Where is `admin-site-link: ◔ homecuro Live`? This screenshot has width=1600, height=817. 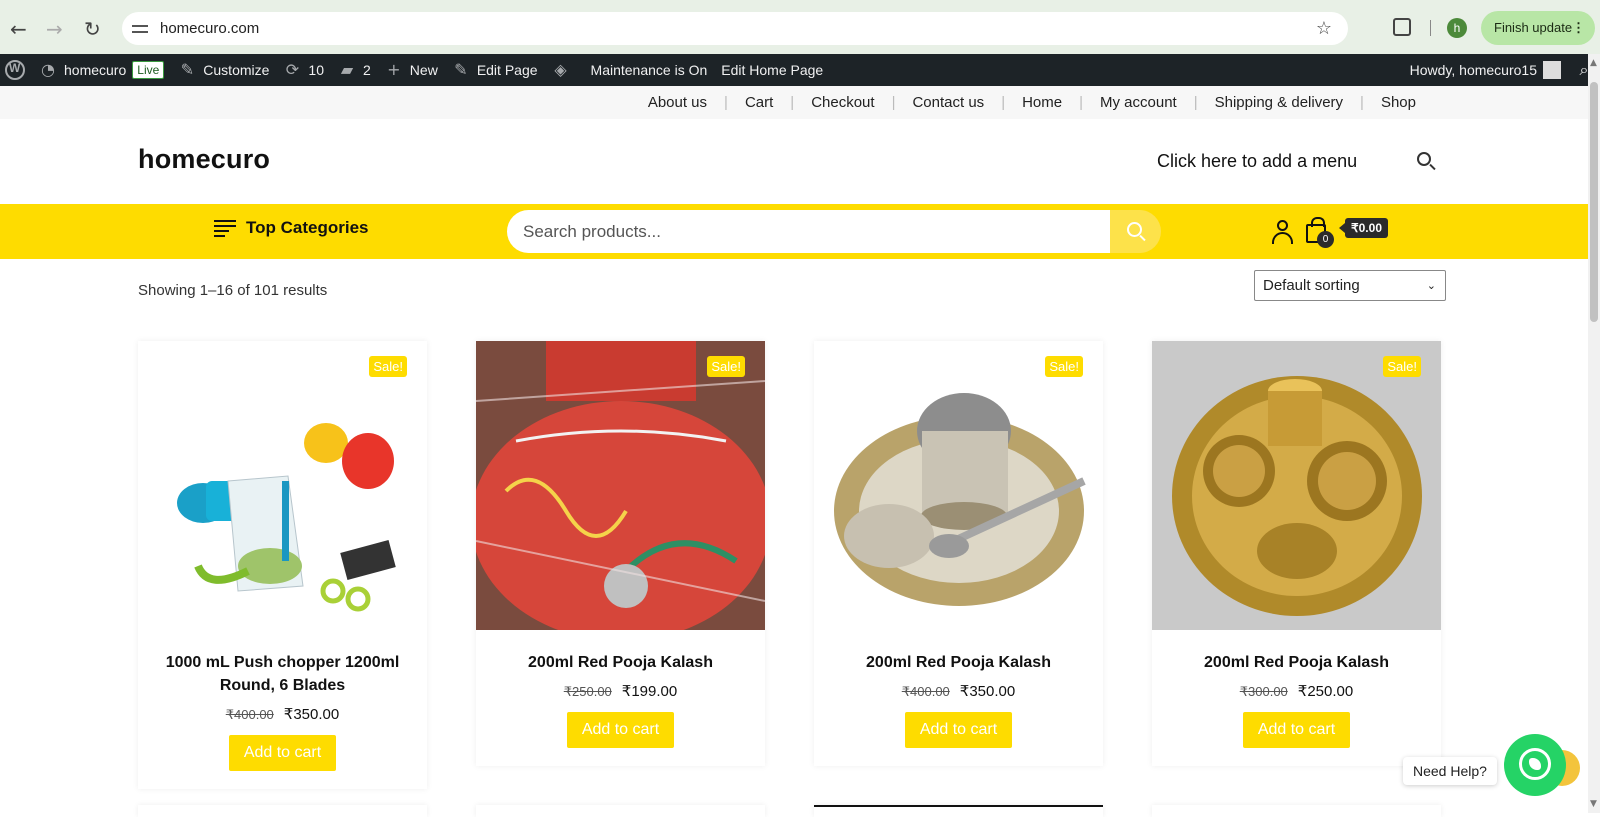
admin-site-link: ◔ homecuro Live is located at coordinates (102, 69).